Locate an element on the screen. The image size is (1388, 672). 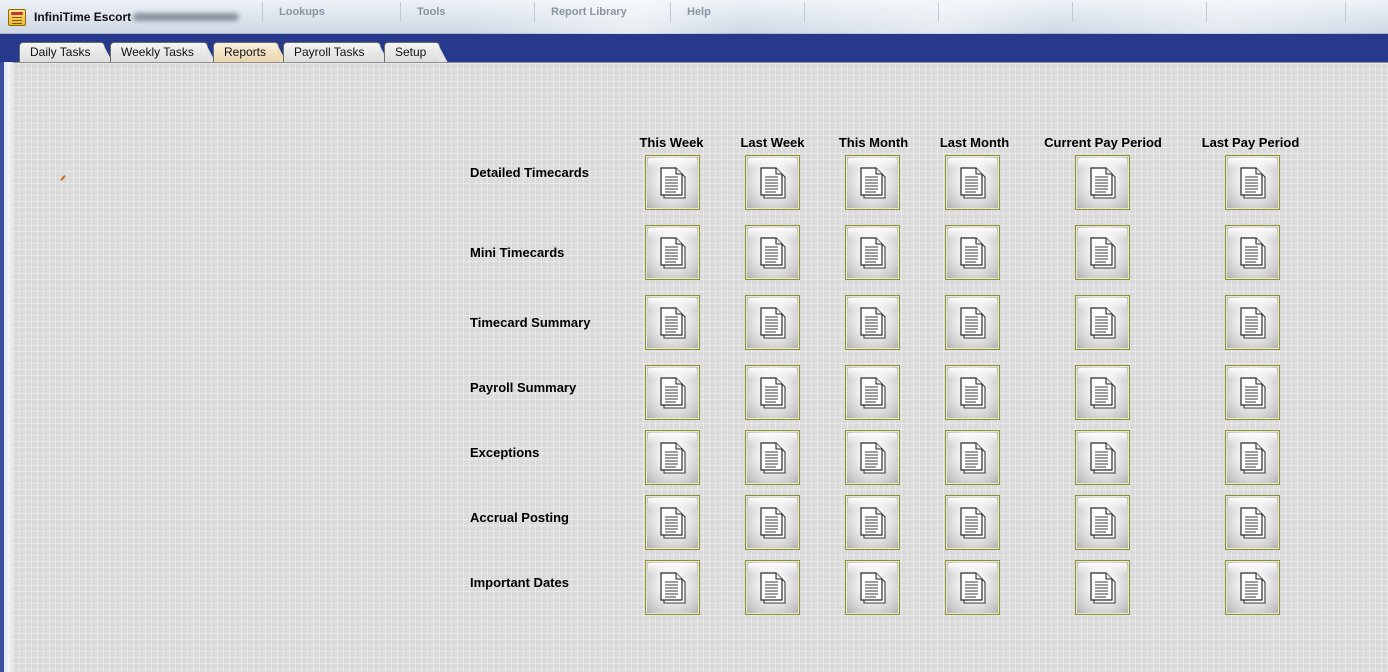
report-button-detailed-timecards-this-week is located at coordinates (672, 182).